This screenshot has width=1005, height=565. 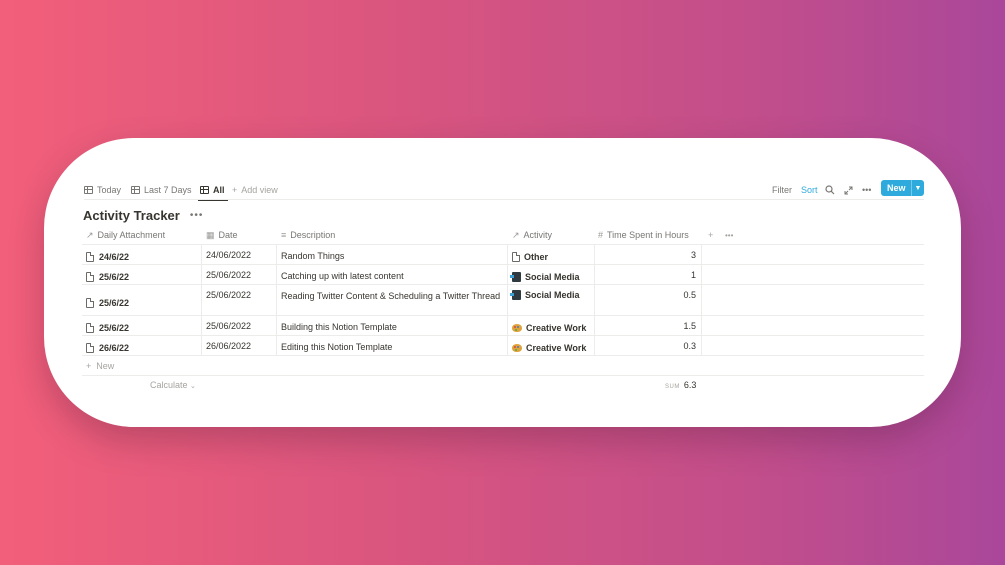 I want to click on column-header-activity: ↗ Activity, so click(x=532, y=235).